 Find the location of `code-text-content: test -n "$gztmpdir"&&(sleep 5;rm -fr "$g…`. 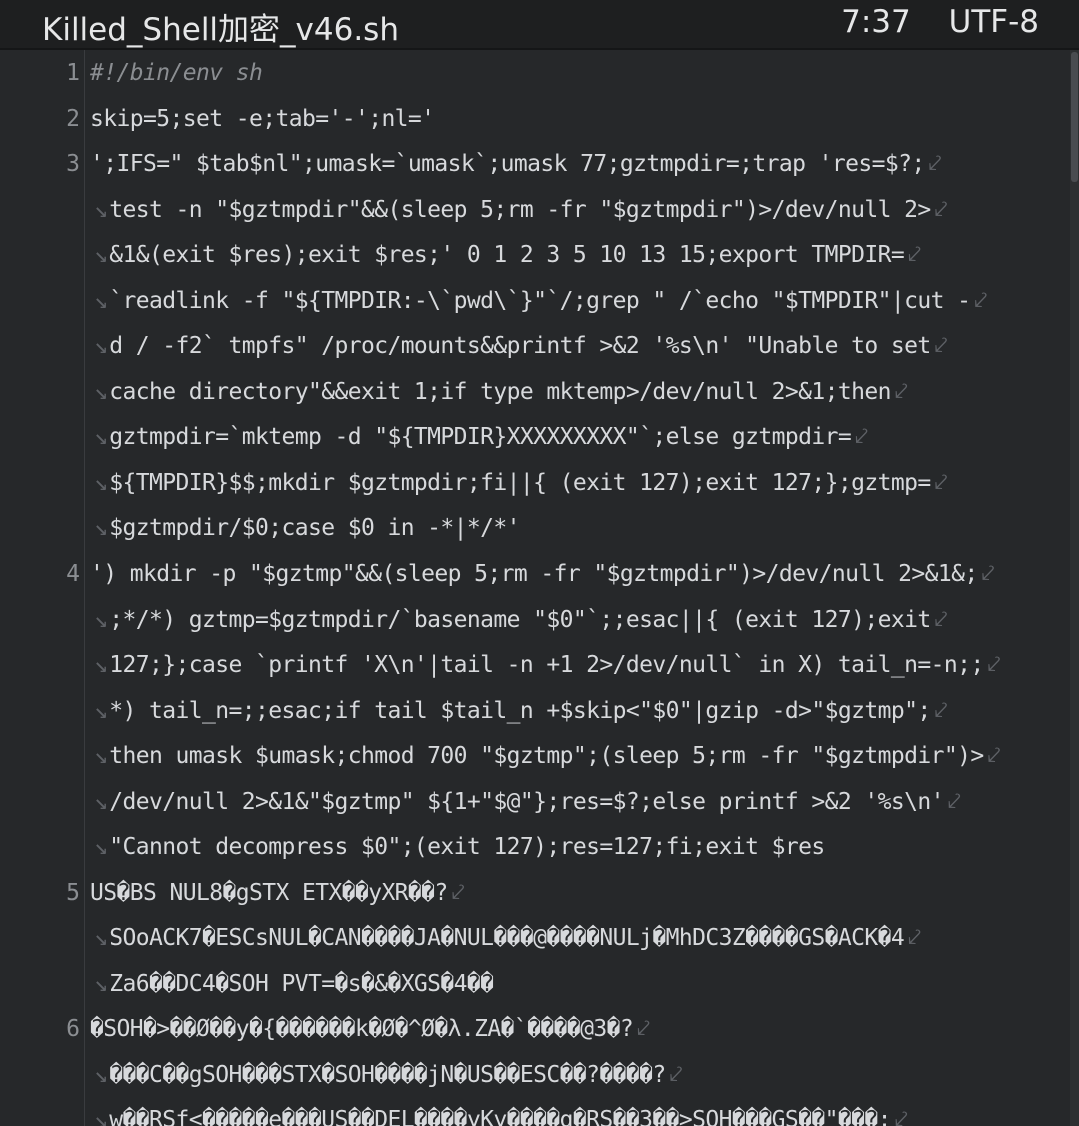

code-text-content: test -n "$gztmpdir"&&(sleep 5;rm -fr "$g… is located at coordinates (520, 210).